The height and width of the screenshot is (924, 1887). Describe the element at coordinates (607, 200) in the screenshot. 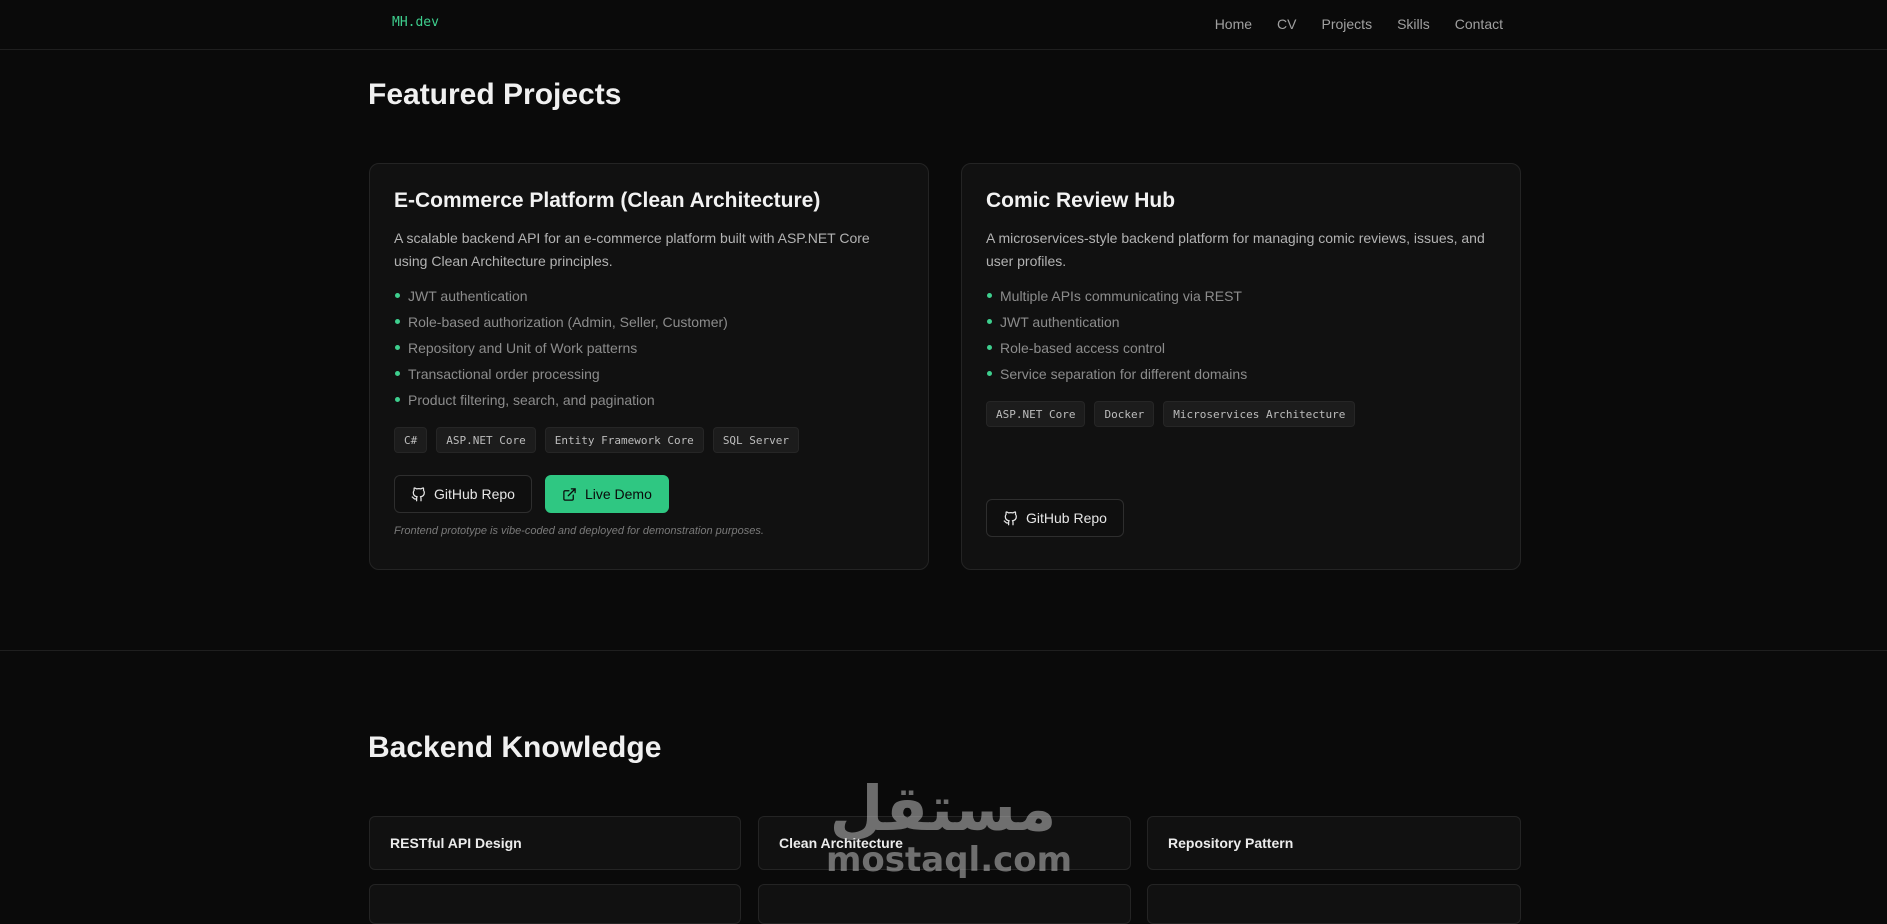

I see `project-title: E-Commerce Platform (Clean Architecture)` at that location.